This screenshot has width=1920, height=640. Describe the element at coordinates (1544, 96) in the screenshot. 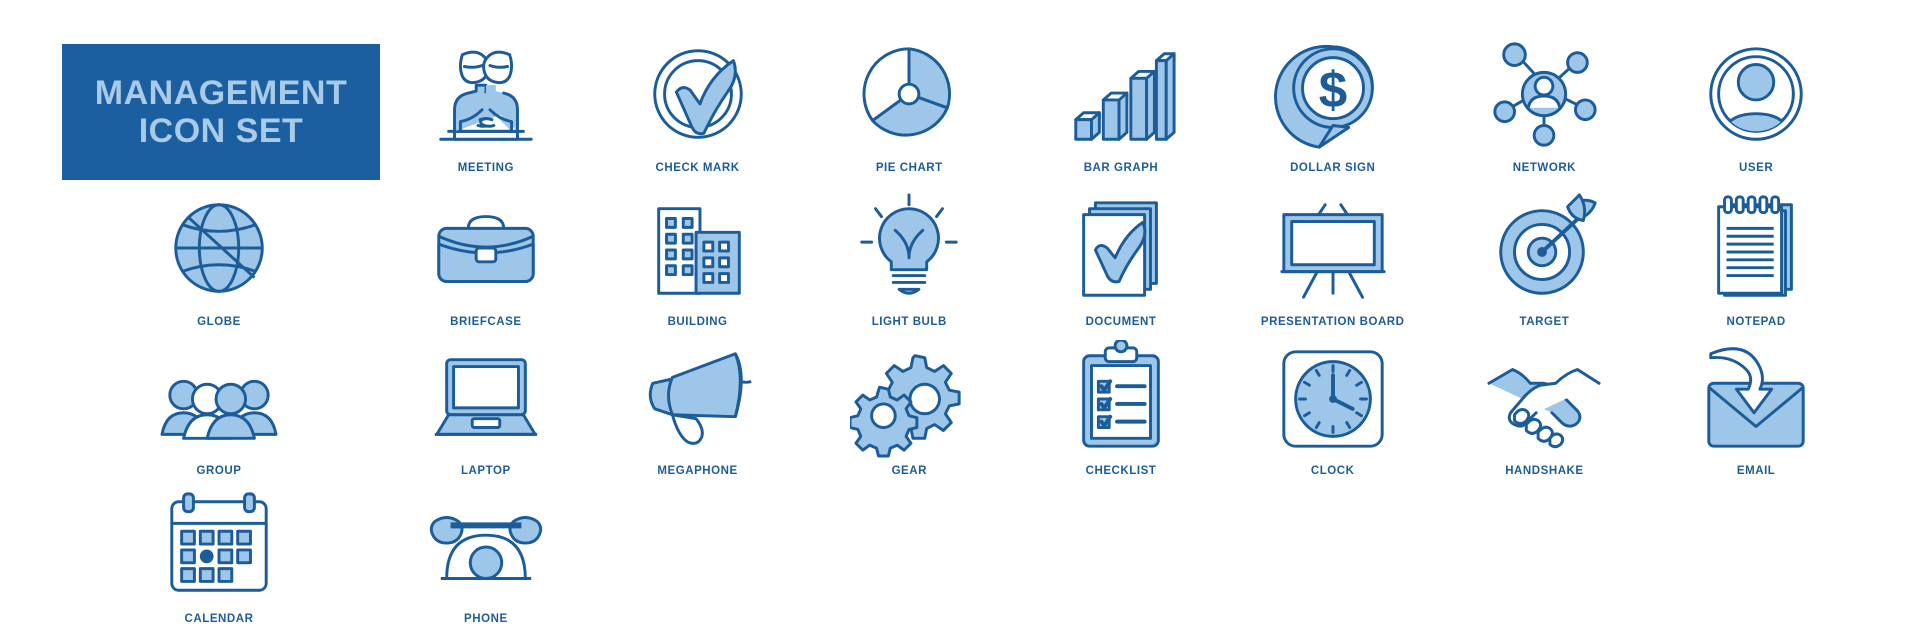

I see `network-icon` at that location.